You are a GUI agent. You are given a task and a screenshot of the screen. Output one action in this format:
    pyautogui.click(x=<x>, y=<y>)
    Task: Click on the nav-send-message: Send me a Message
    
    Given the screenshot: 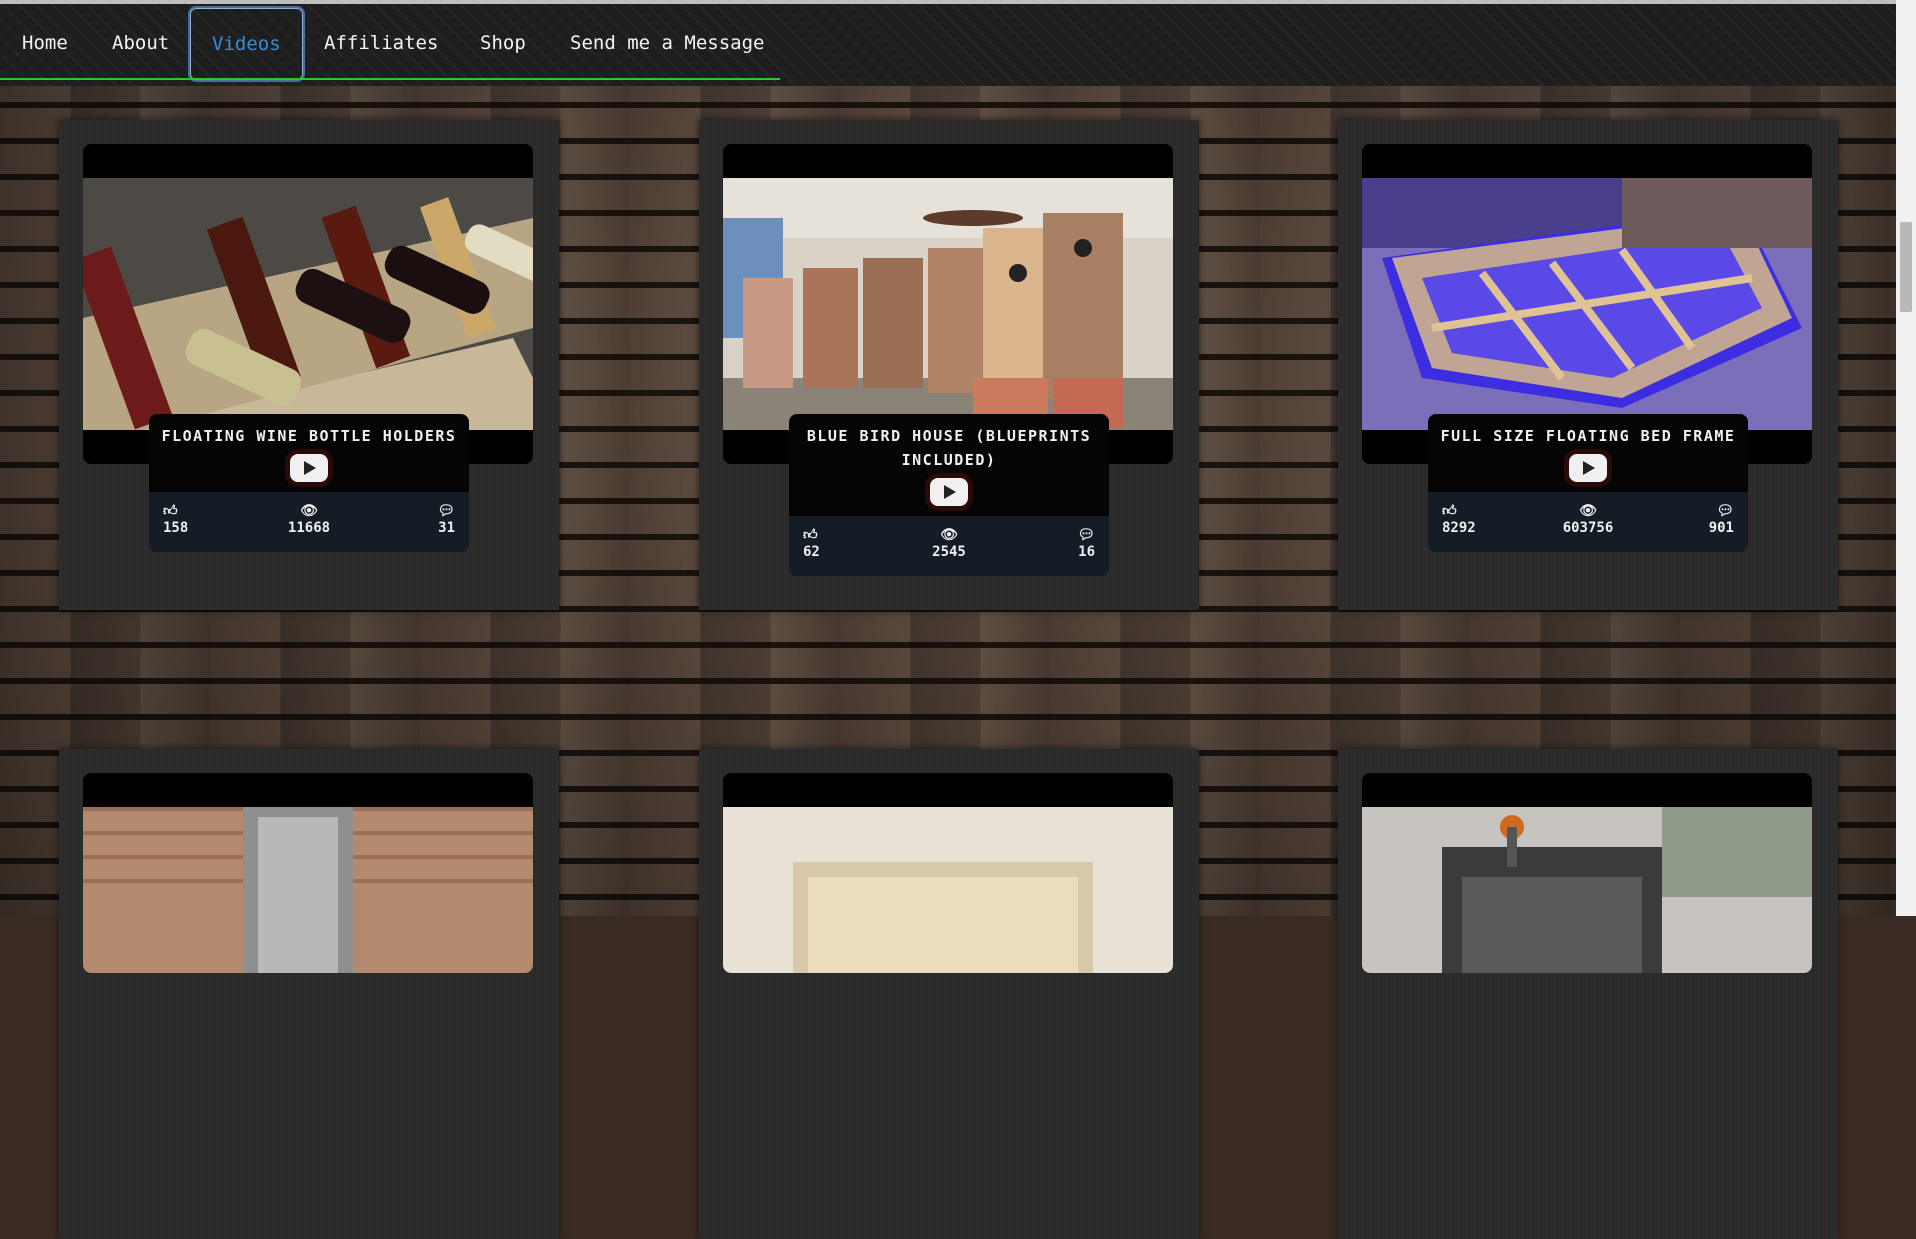 What is the action you would take?
    pyautogui.click(x=667, y=43)
    